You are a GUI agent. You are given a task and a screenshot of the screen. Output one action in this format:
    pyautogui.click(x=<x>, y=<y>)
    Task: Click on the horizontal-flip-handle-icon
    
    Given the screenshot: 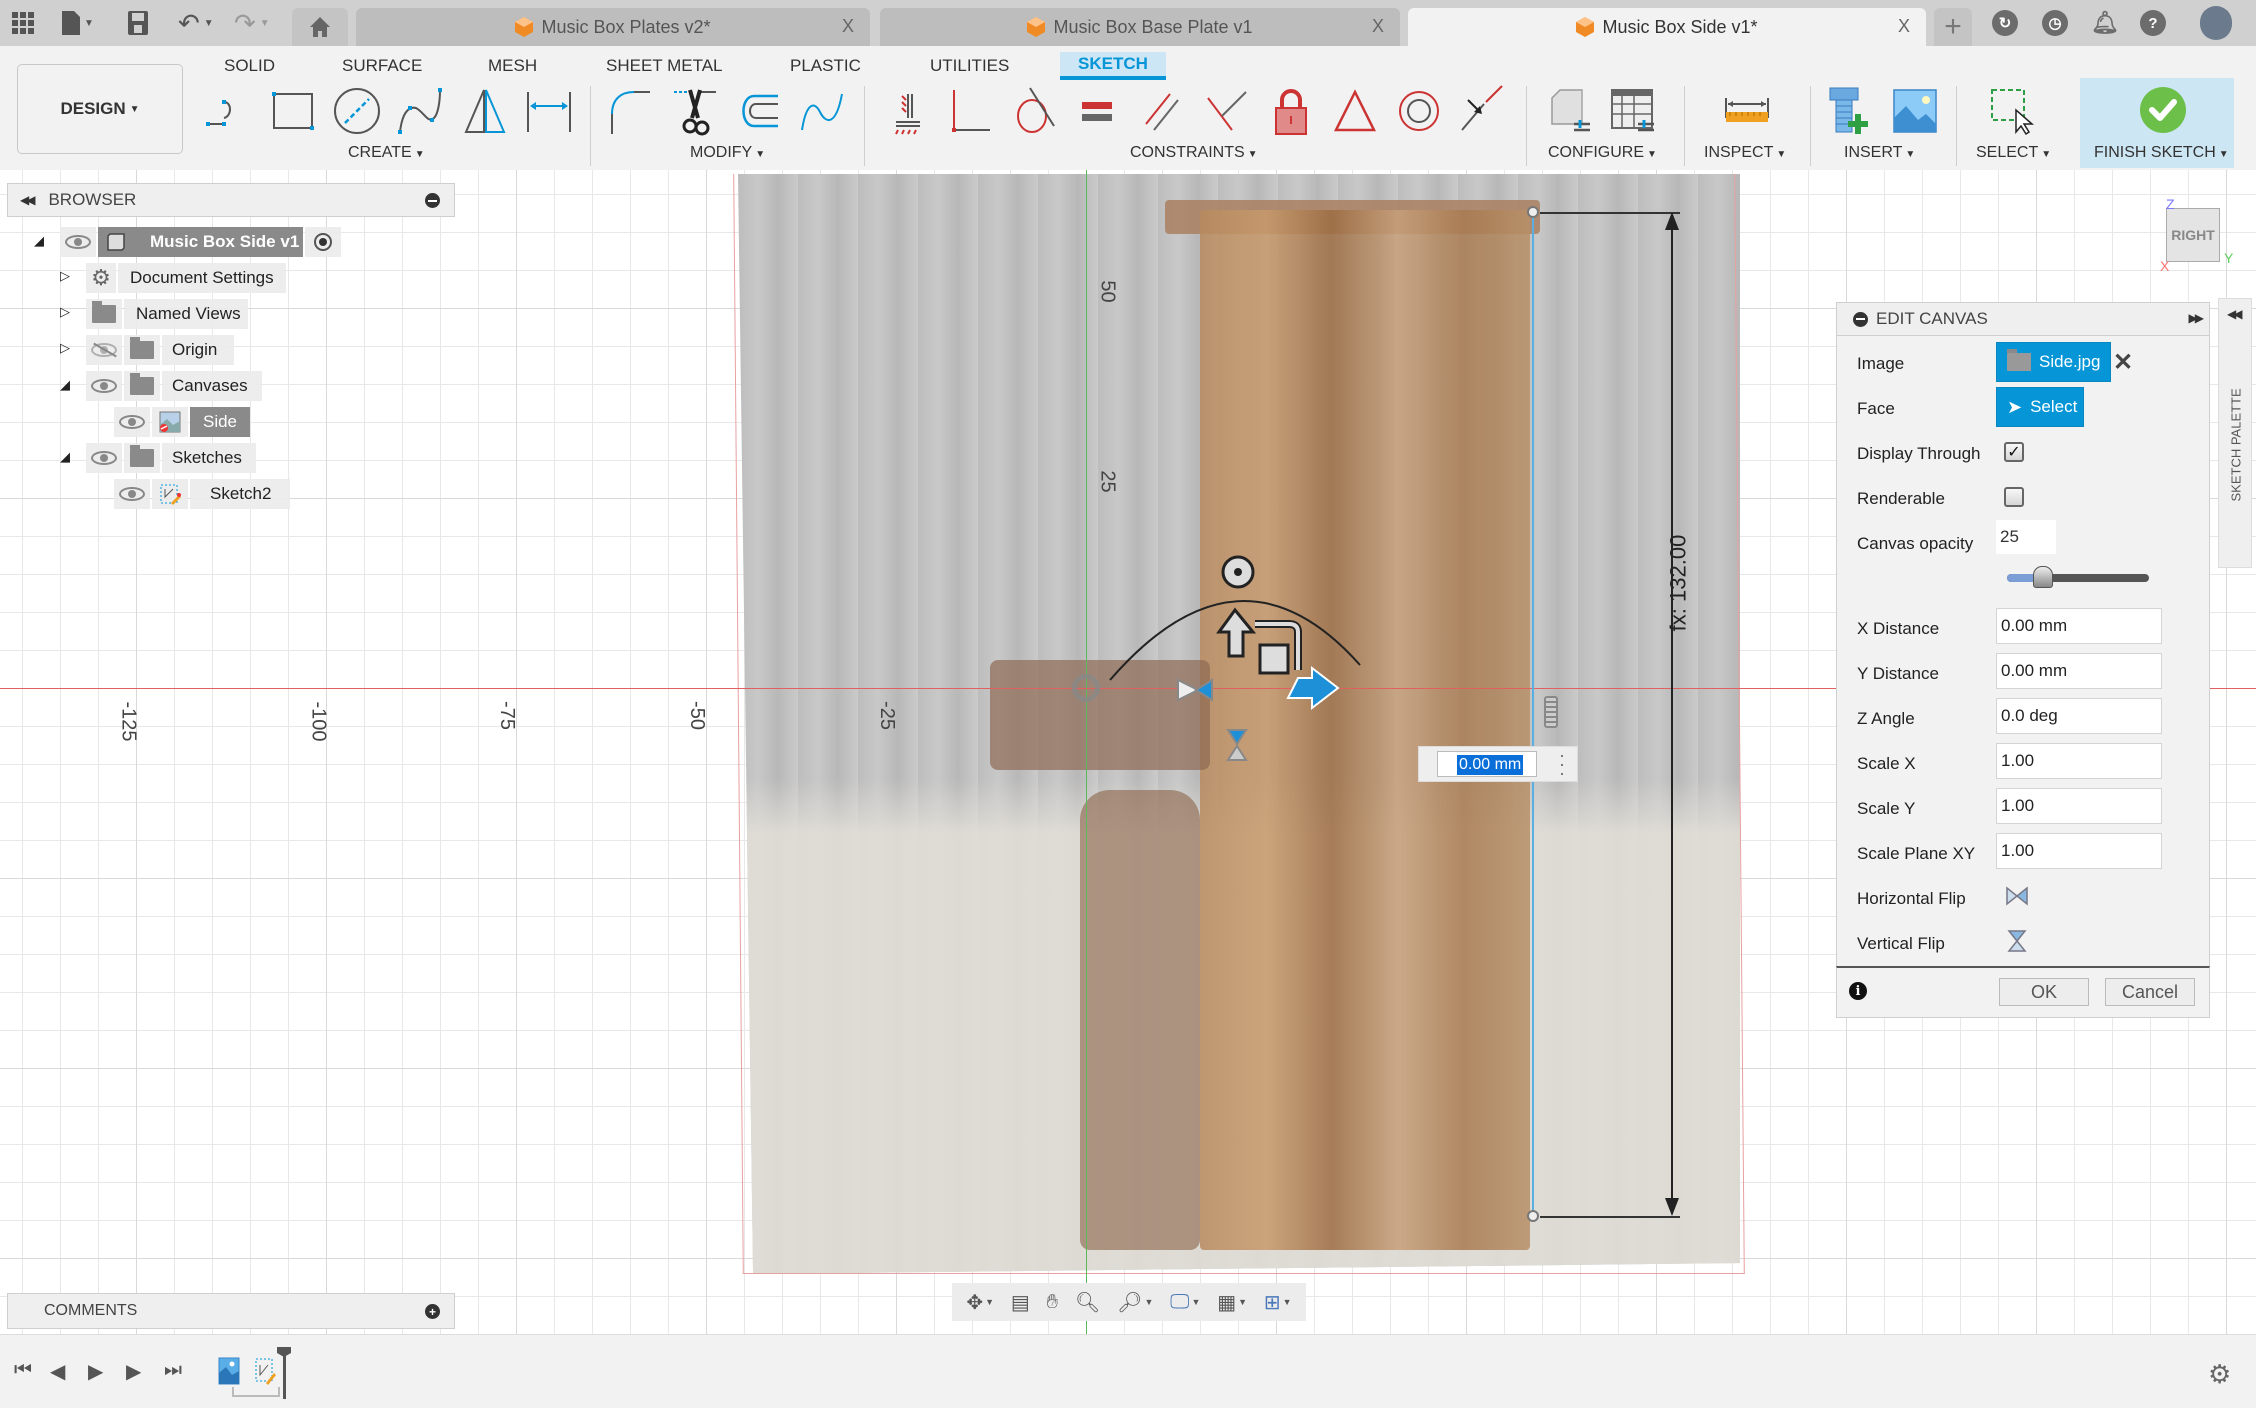 What is the action you would take?
    pyautogui.click(x=1195, y=690)
    